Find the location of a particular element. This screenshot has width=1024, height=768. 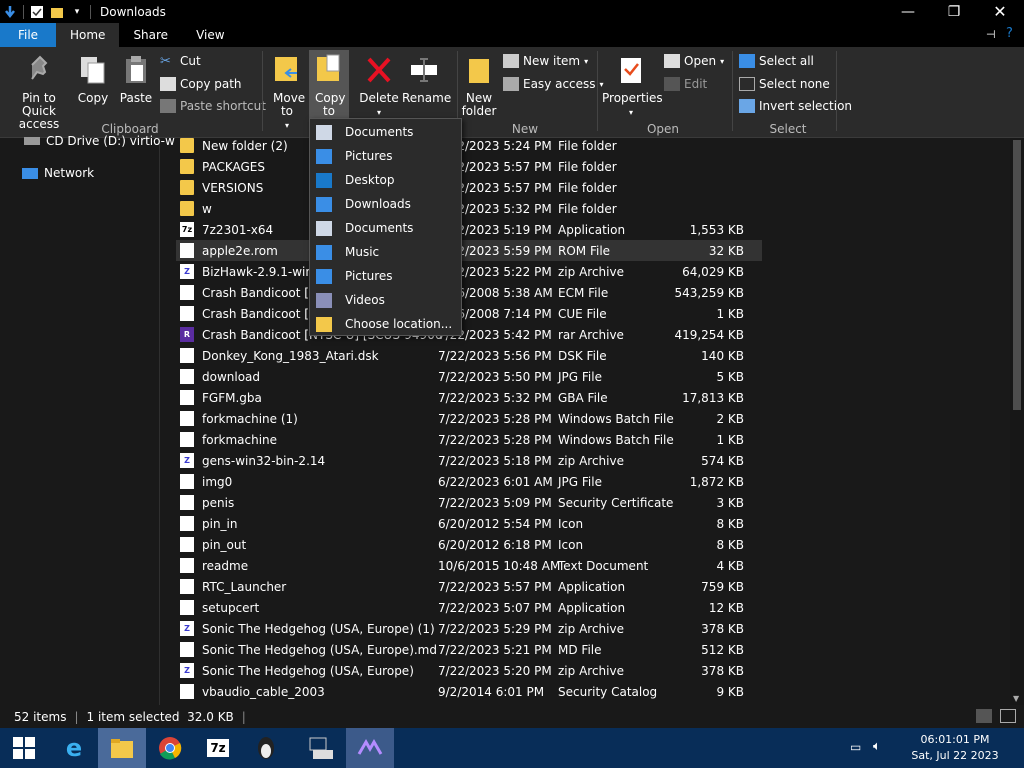

cut-button: ✂ Cut is located at coordinates (180, 61).